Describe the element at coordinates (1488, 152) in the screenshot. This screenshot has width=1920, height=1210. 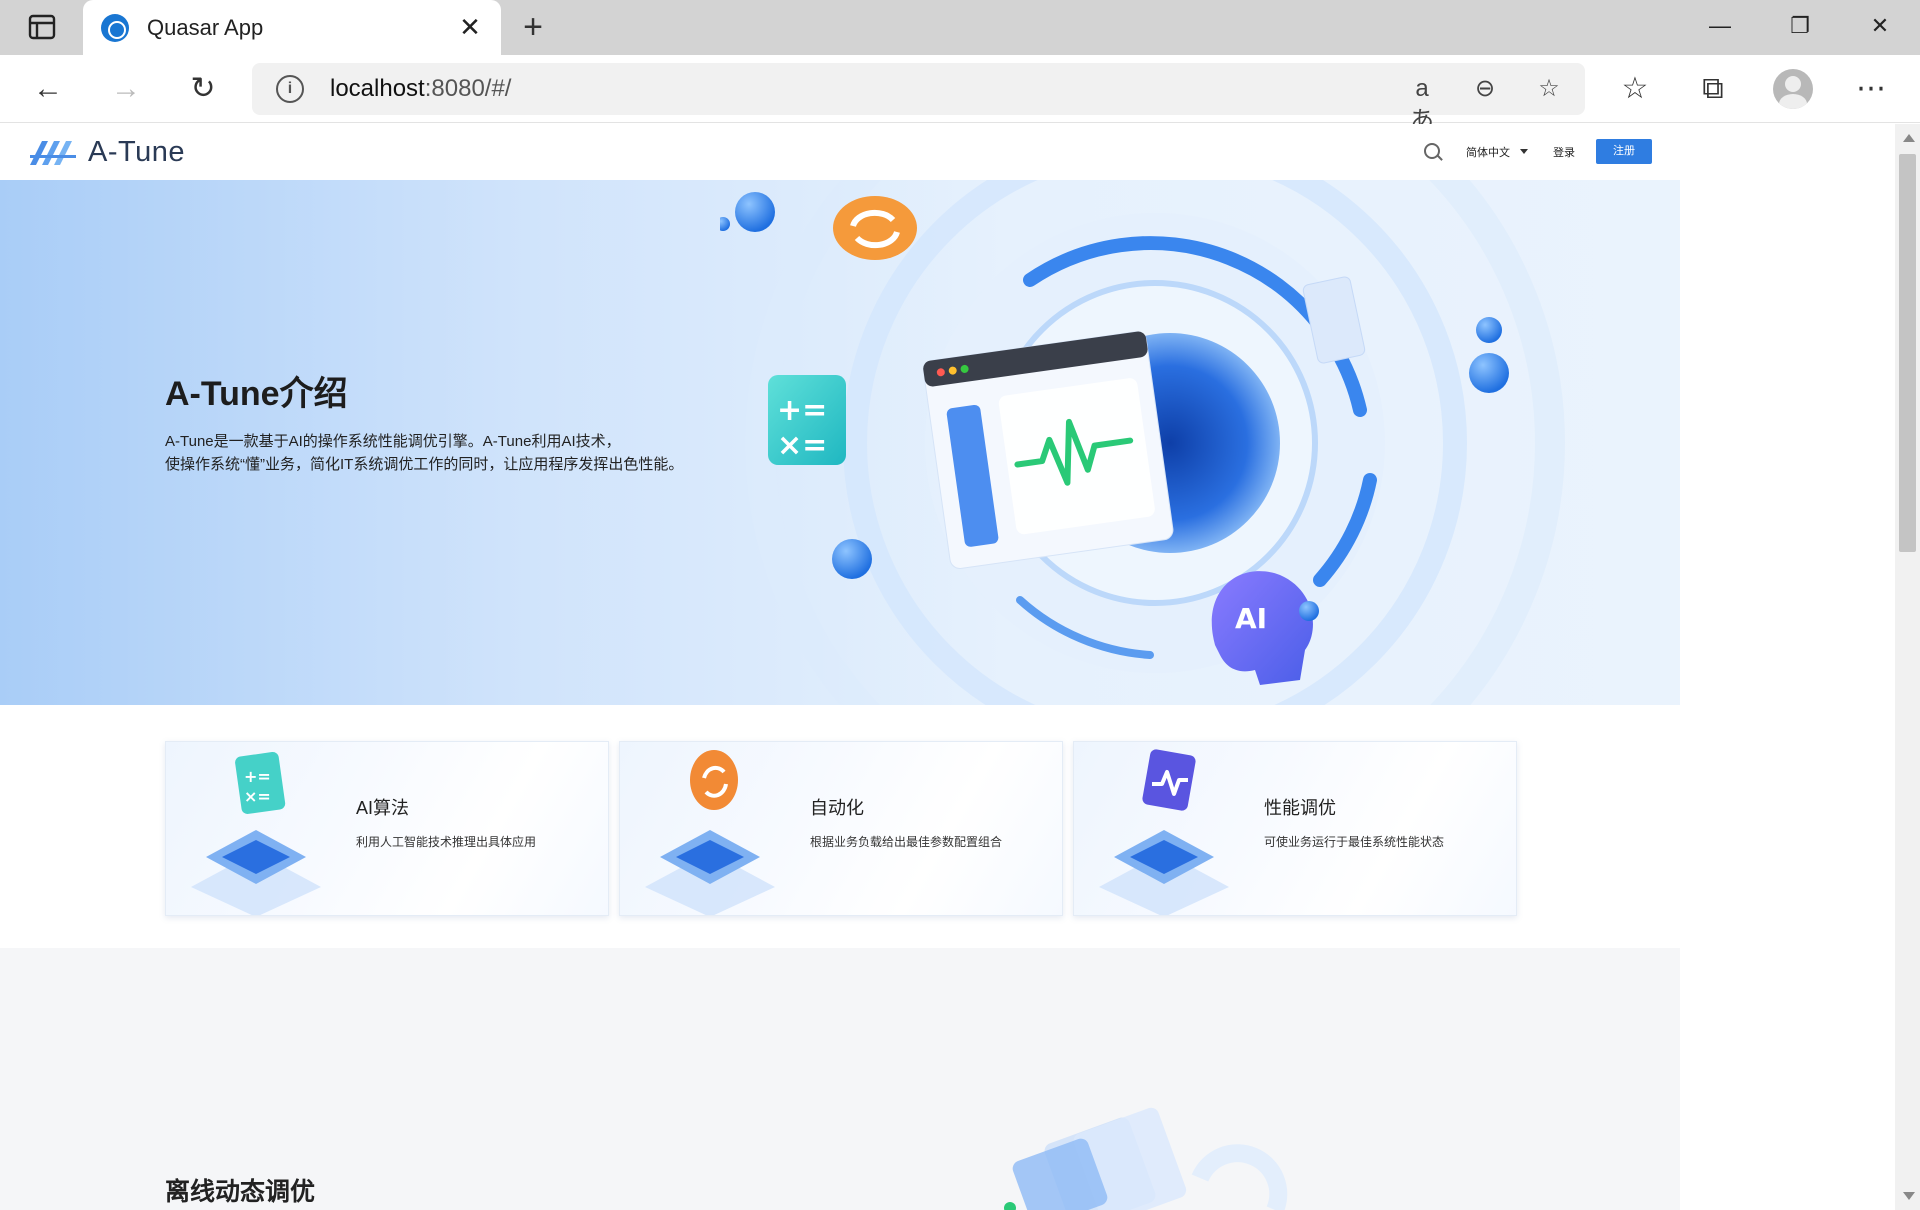
I see `language-selector: 简体中文` at that location.